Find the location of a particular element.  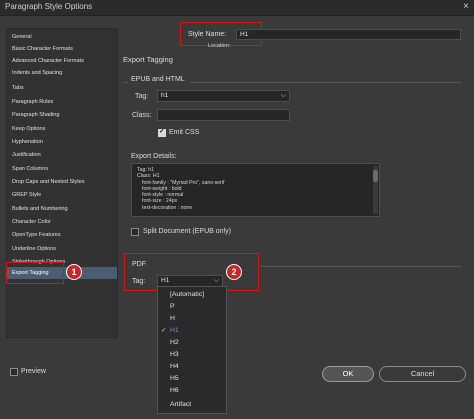

sidebar-item-general: General is located at coordinates (62, 37).